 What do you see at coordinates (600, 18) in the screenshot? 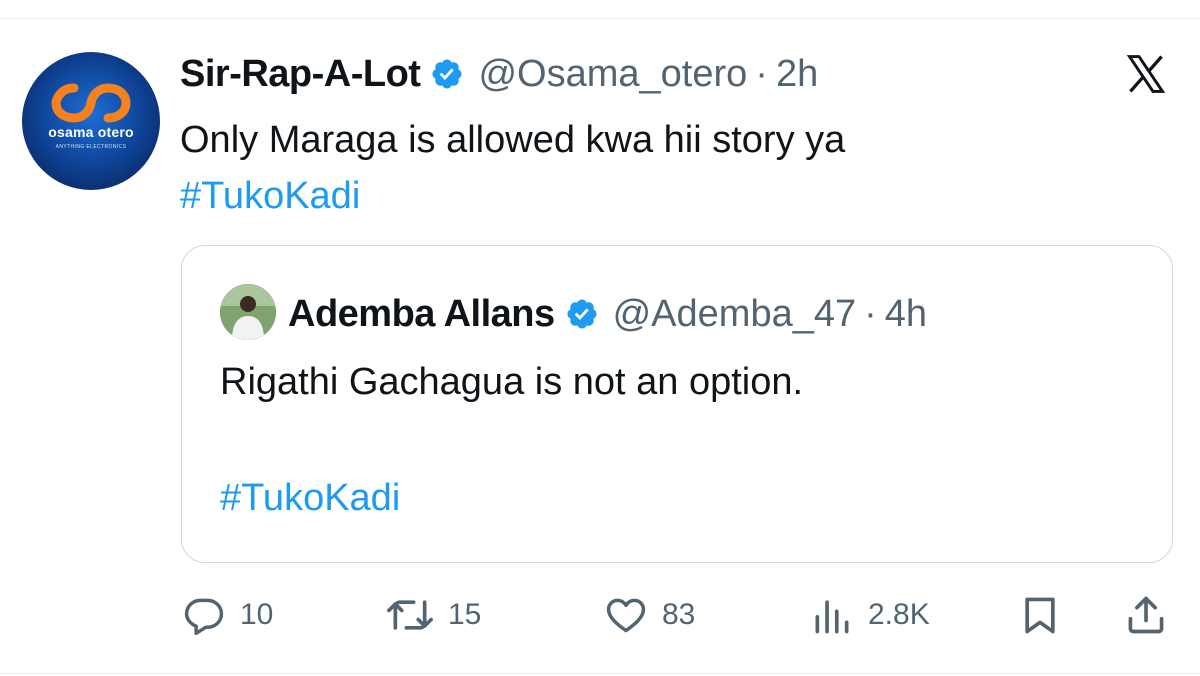
I see `top-divider` at bounding box center [600, 18].